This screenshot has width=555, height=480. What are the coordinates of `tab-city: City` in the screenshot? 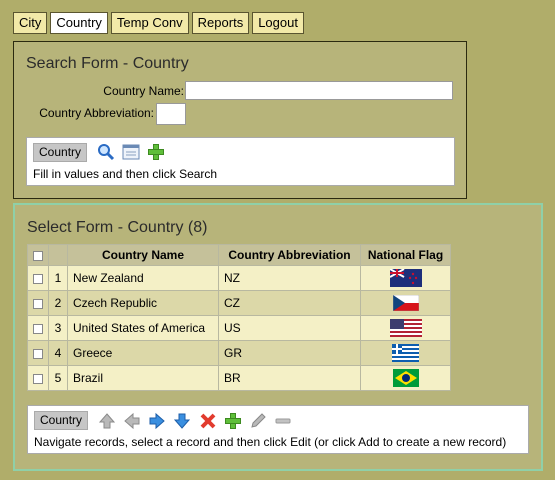 It's located at (30, 23).